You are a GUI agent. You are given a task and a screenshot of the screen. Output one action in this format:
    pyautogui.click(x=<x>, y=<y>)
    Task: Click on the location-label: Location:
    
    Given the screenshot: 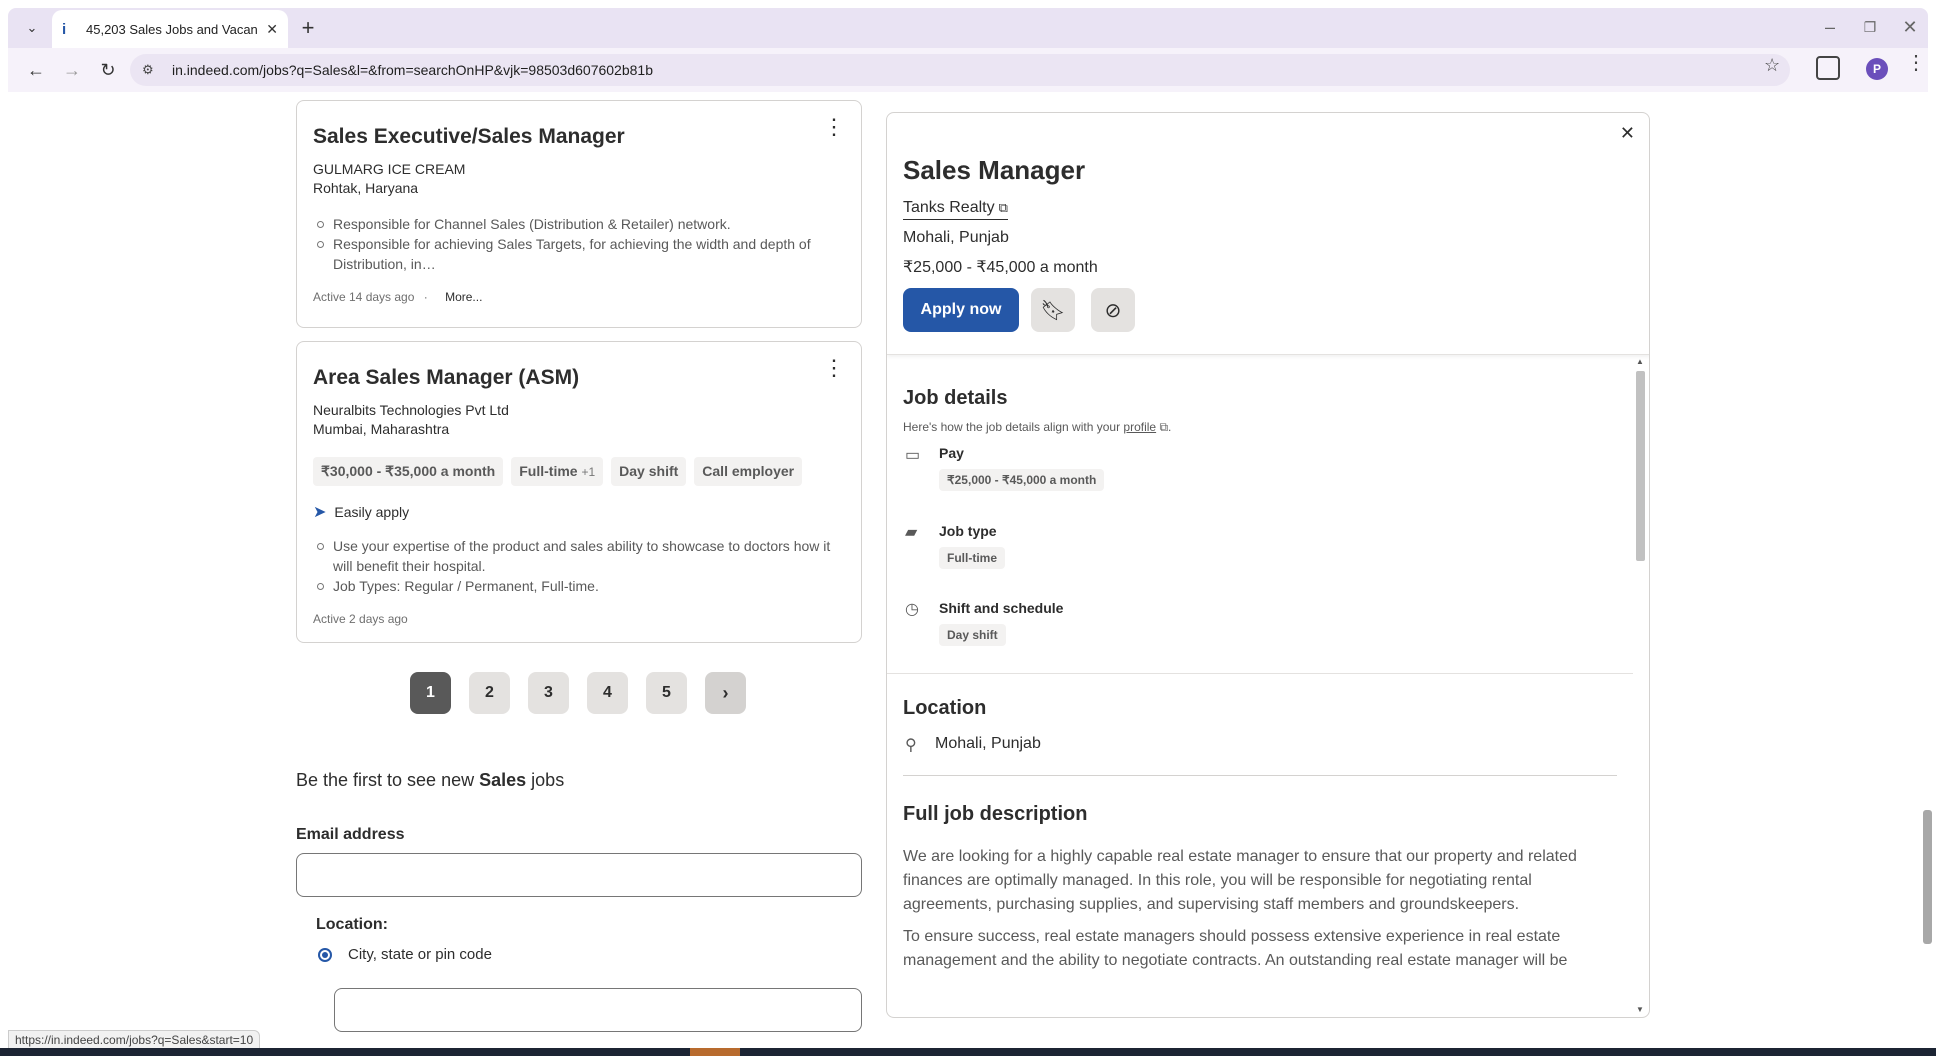 What is the action you would take?
    pyautogui.click(x=352, y=924)
    